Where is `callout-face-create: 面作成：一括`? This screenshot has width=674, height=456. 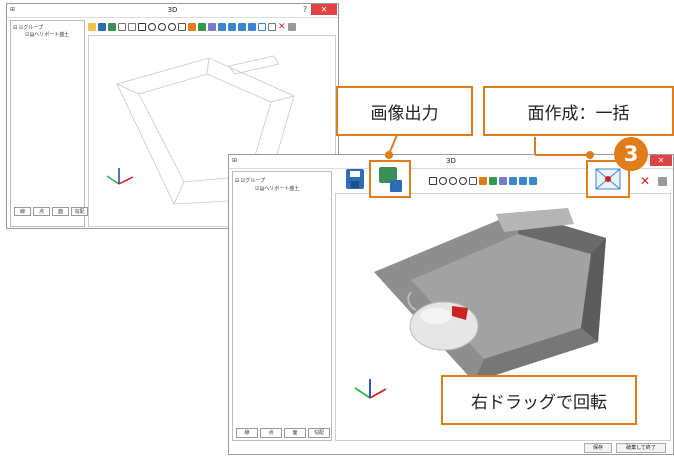
callout-face-create: 面作成：一括 is located at coordinates (578, 111).